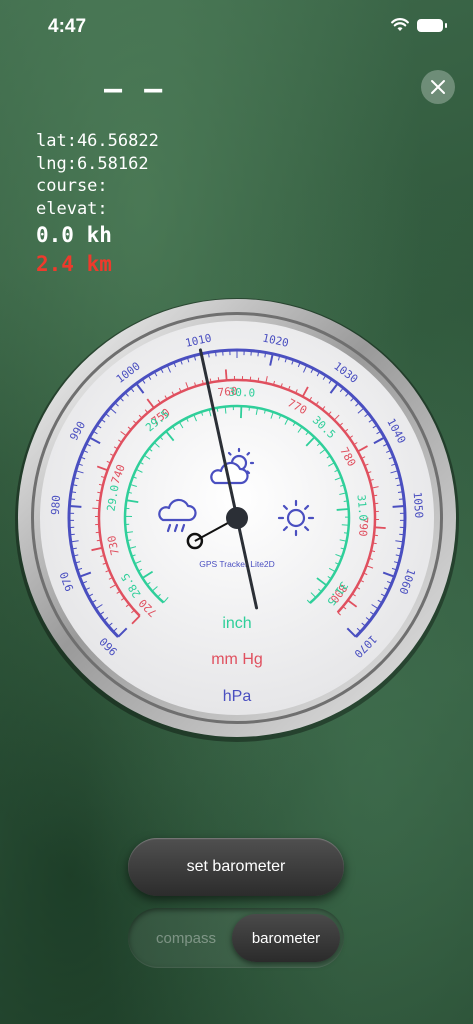 The height and width of the screenshot is (1024, 473). I want to click on heading-dash: — —, so click(134, 89).